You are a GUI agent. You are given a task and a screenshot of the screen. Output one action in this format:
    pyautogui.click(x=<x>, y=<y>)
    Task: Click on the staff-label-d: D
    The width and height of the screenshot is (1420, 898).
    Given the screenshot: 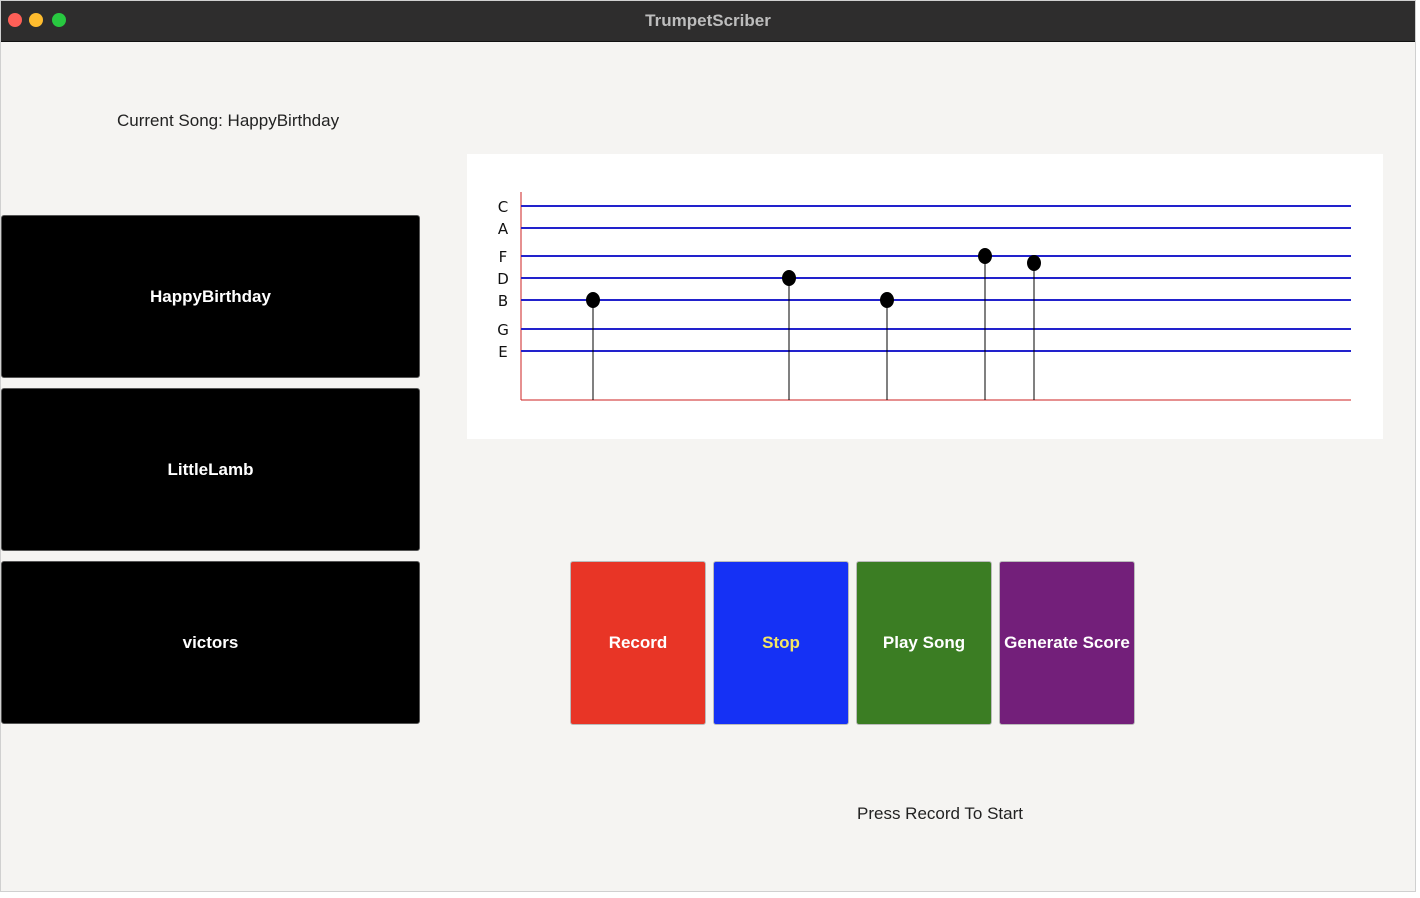 What is the action you would take?
    pyautogui.click(x=503, y=279)
    